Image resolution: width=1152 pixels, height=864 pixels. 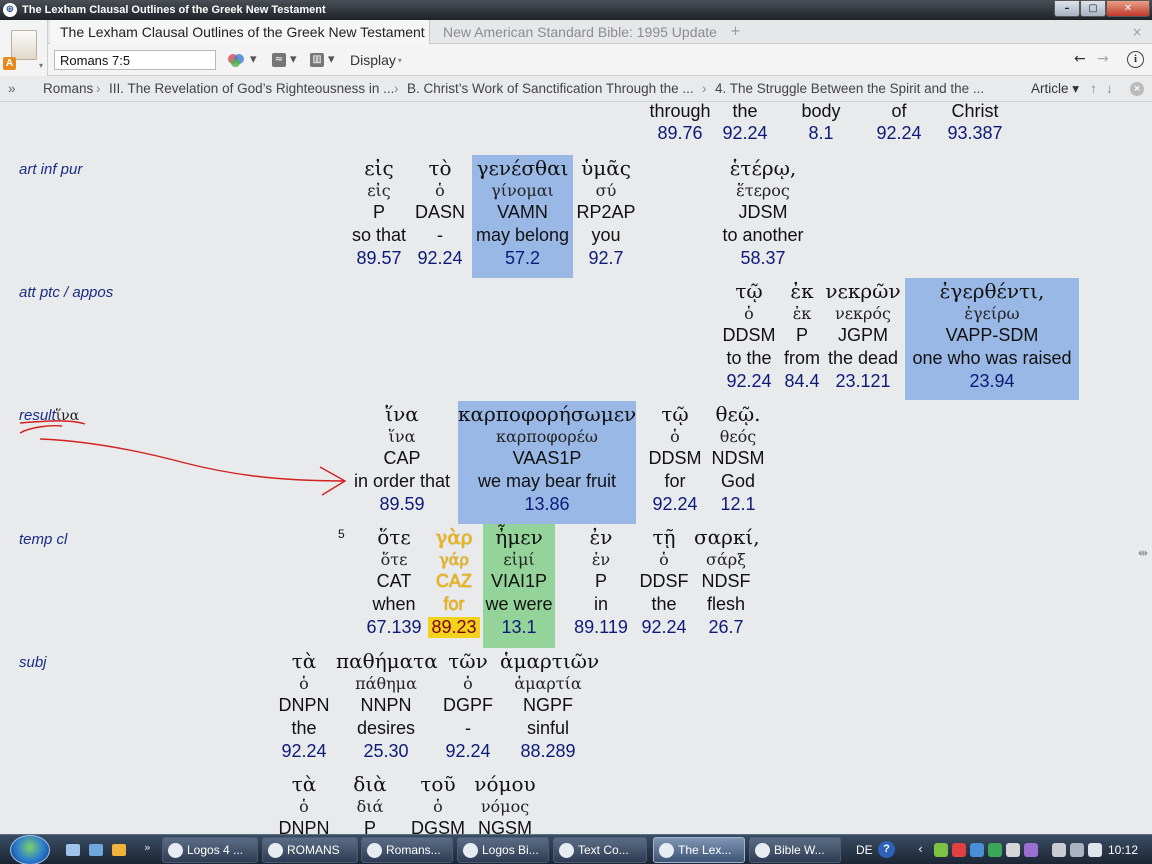 I want to click on forward-arrow-icon: →, so click(x=1103, y=59).